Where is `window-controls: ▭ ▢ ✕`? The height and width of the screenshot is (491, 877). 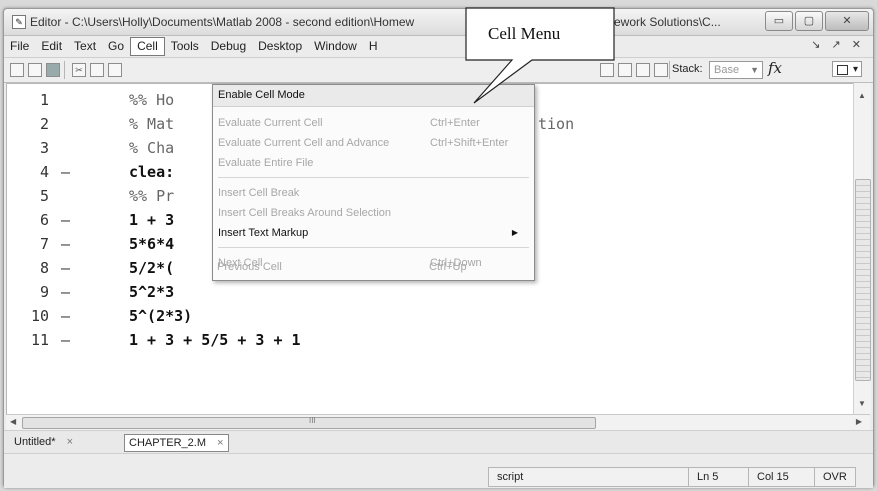
window-controls: ▭ ▢ ✕ is located at coordinates (817, 21).